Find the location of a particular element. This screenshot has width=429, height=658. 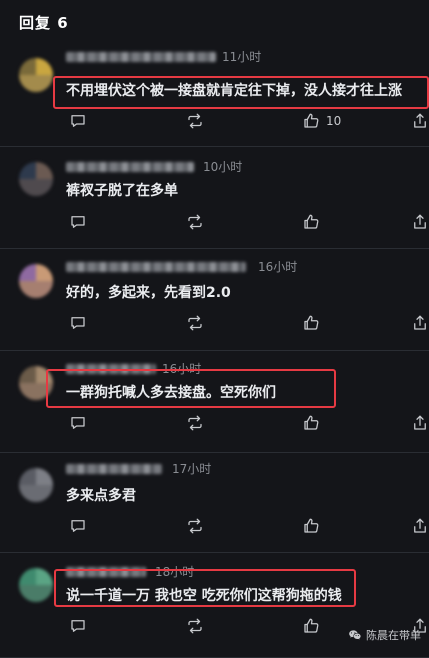

comment-time: 17小时 is located at coordinates (192, 469).